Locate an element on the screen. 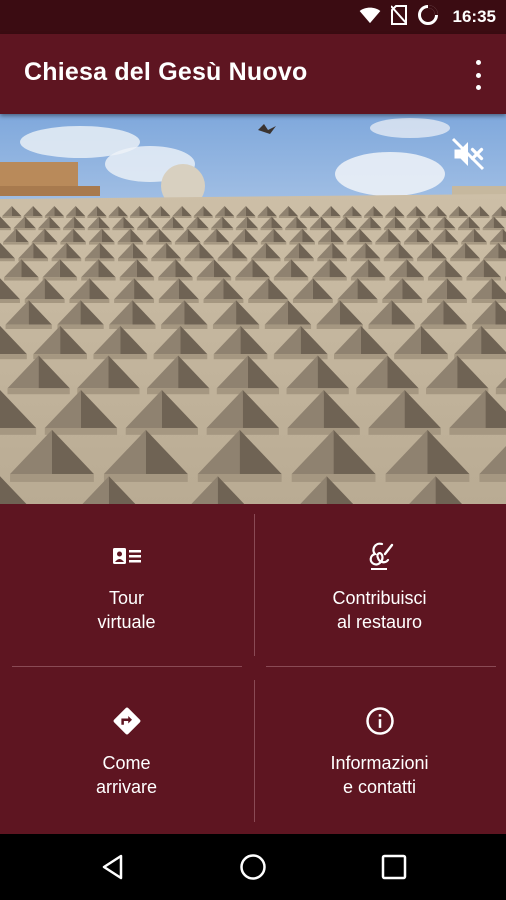  contribute-restoration-label: Contribuisci al restauro is located at coordinates (379, 610).